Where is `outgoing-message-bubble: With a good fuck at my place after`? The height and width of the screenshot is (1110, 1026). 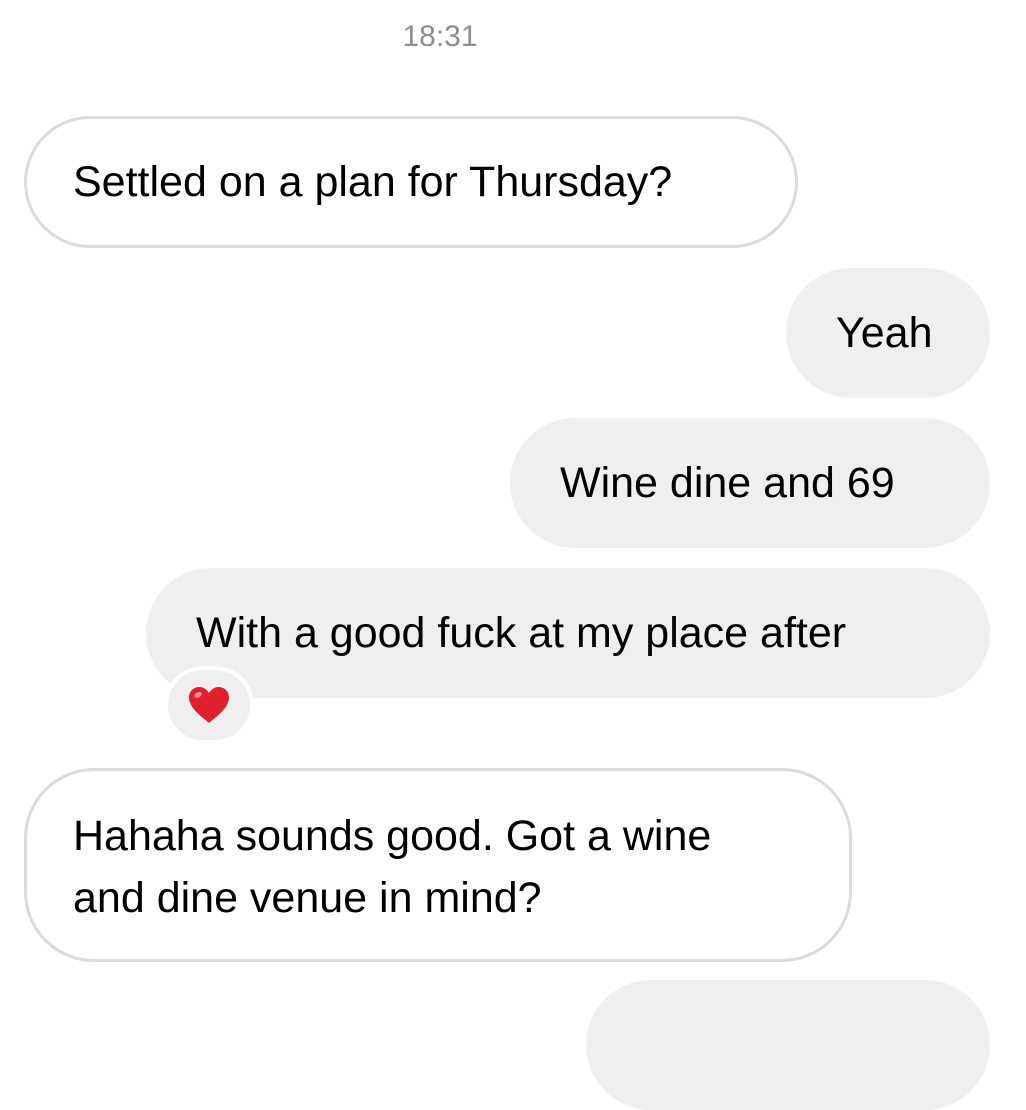
outgoing-message-bubble: With a good fuck at my place after is located at coordinates (568, 633).